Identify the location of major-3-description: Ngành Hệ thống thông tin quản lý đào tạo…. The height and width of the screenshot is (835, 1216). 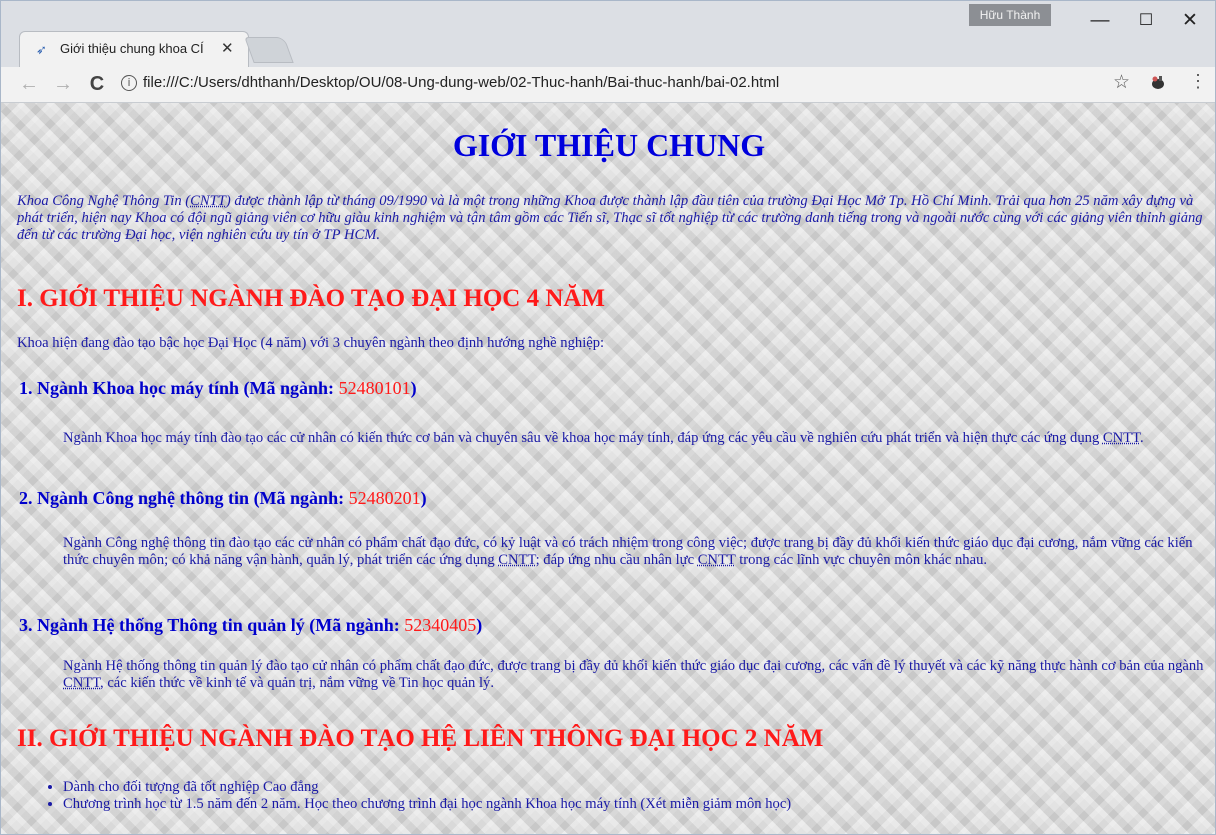
(635, 675).